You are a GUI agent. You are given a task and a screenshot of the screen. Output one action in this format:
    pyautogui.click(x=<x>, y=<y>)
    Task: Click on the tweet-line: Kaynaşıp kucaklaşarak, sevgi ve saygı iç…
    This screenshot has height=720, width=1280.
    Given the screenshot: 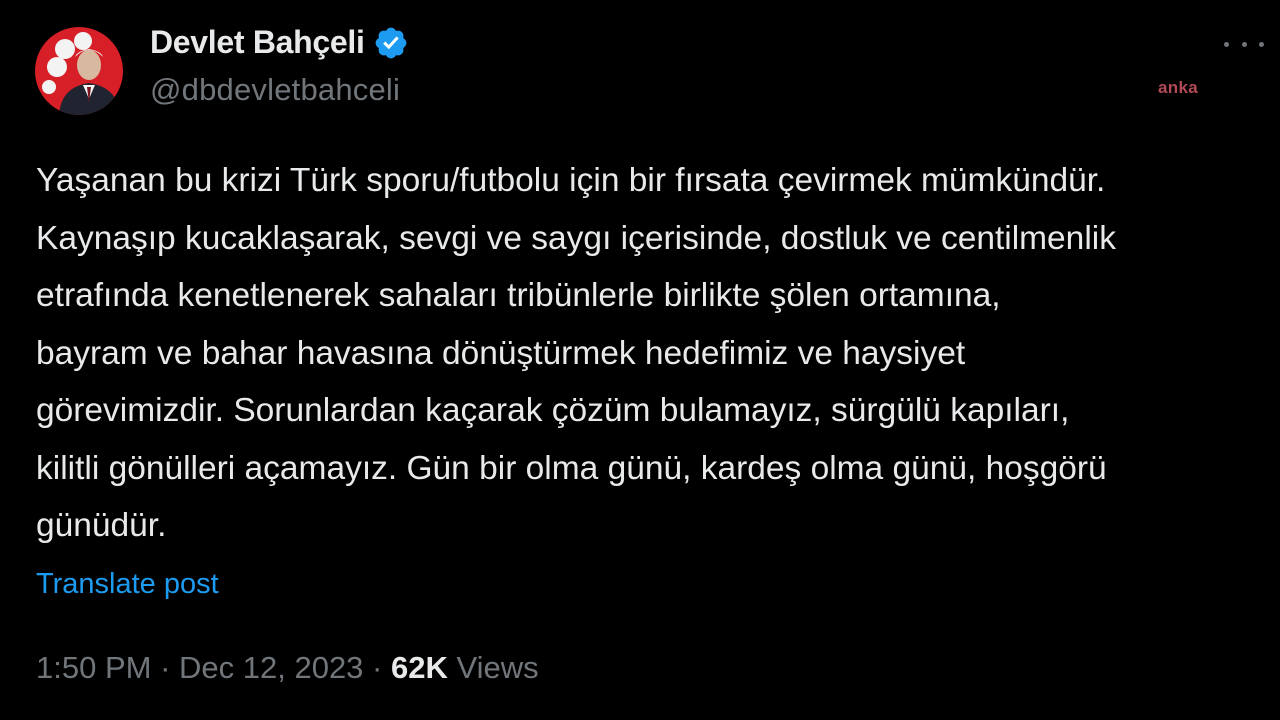 What is the action you would take?
    pyautogui.click(x=576, y=238)
    